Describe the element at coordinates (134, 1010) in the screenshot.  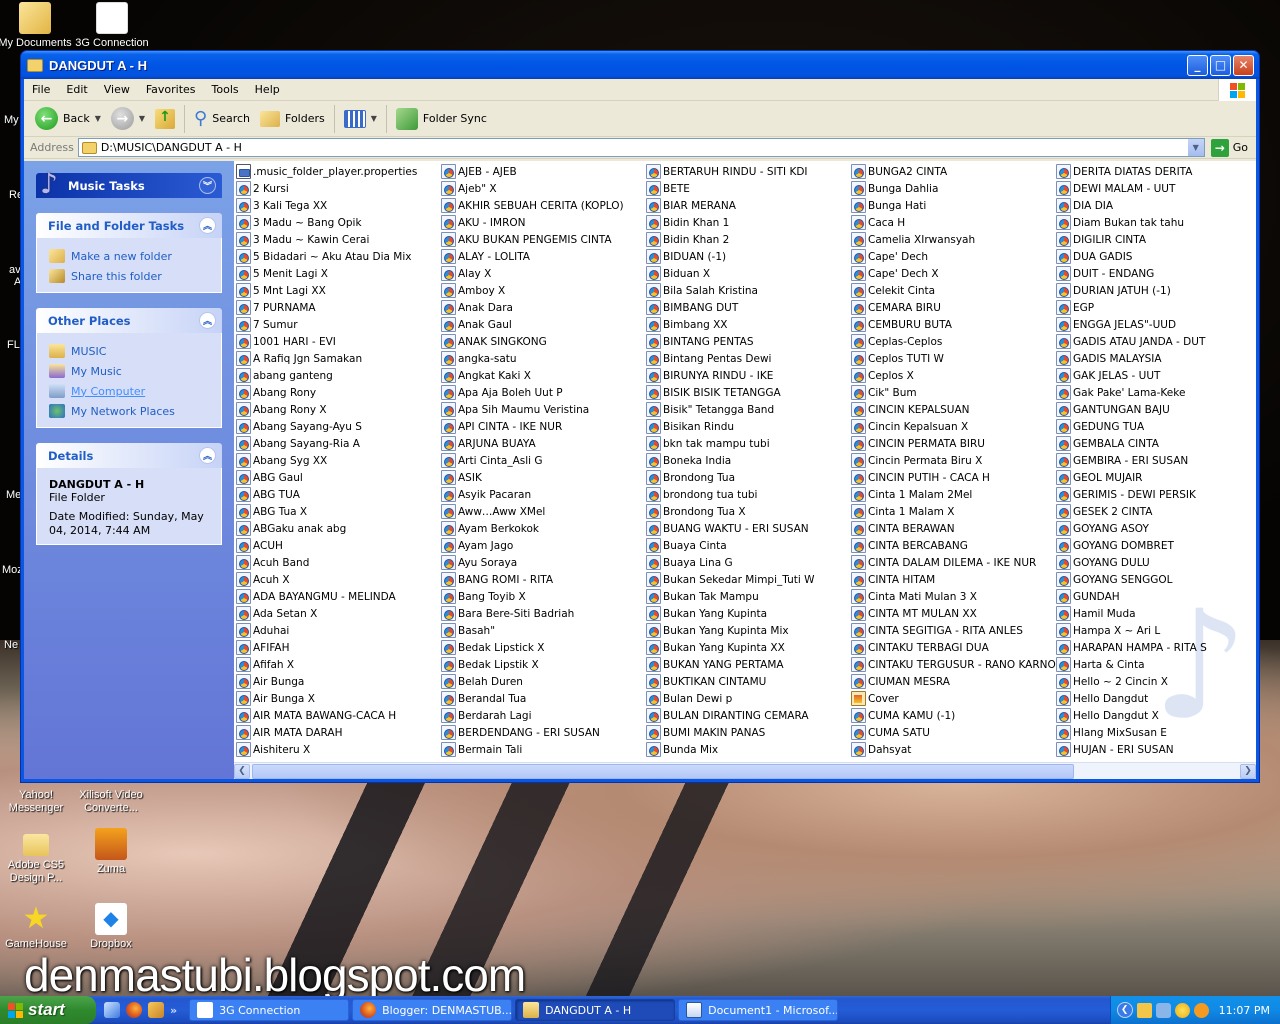
I see `firefox-icon` at that location.